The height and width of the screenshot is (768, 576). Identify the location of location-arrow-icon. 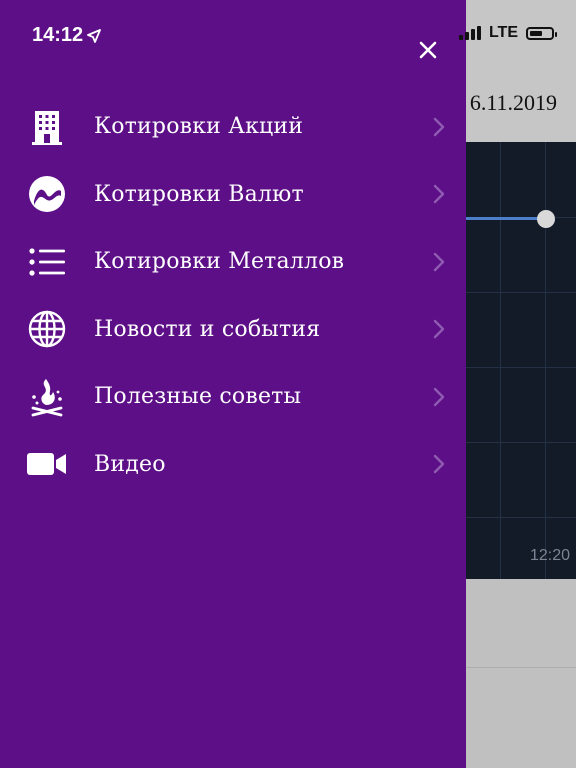
(94, 35).